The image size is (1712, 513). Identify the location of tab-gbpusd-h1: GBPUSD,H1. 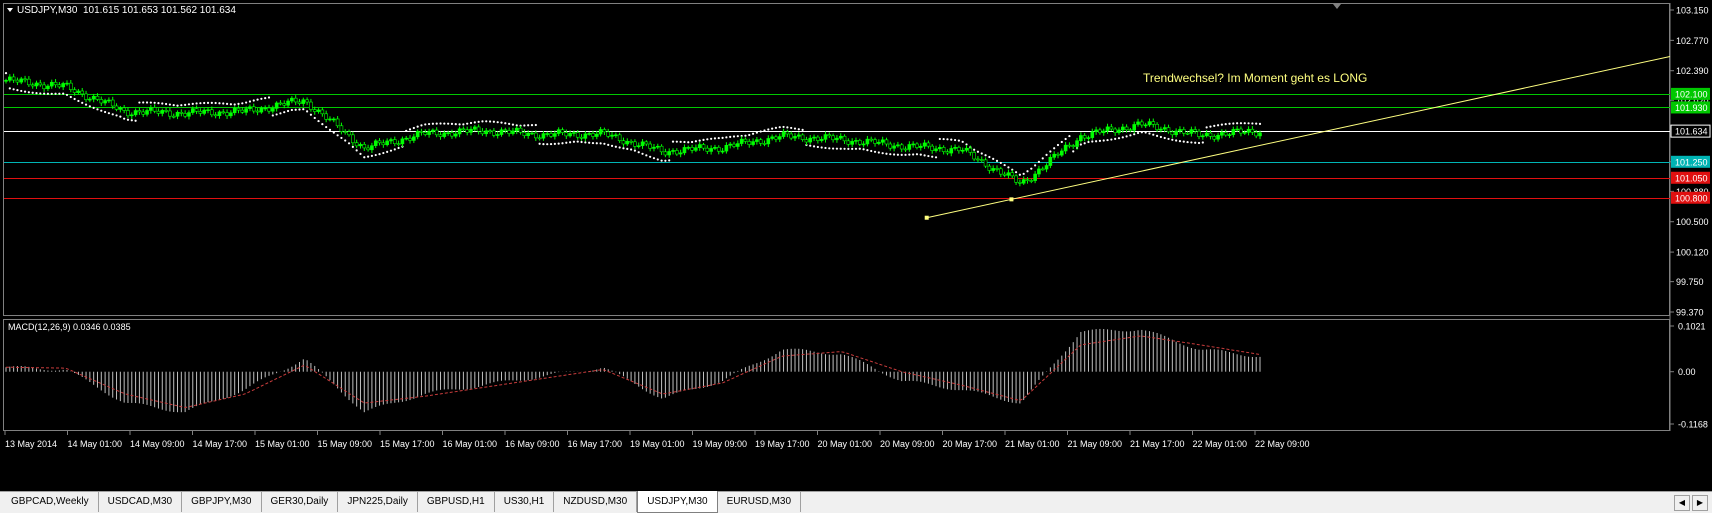
(456, 502).